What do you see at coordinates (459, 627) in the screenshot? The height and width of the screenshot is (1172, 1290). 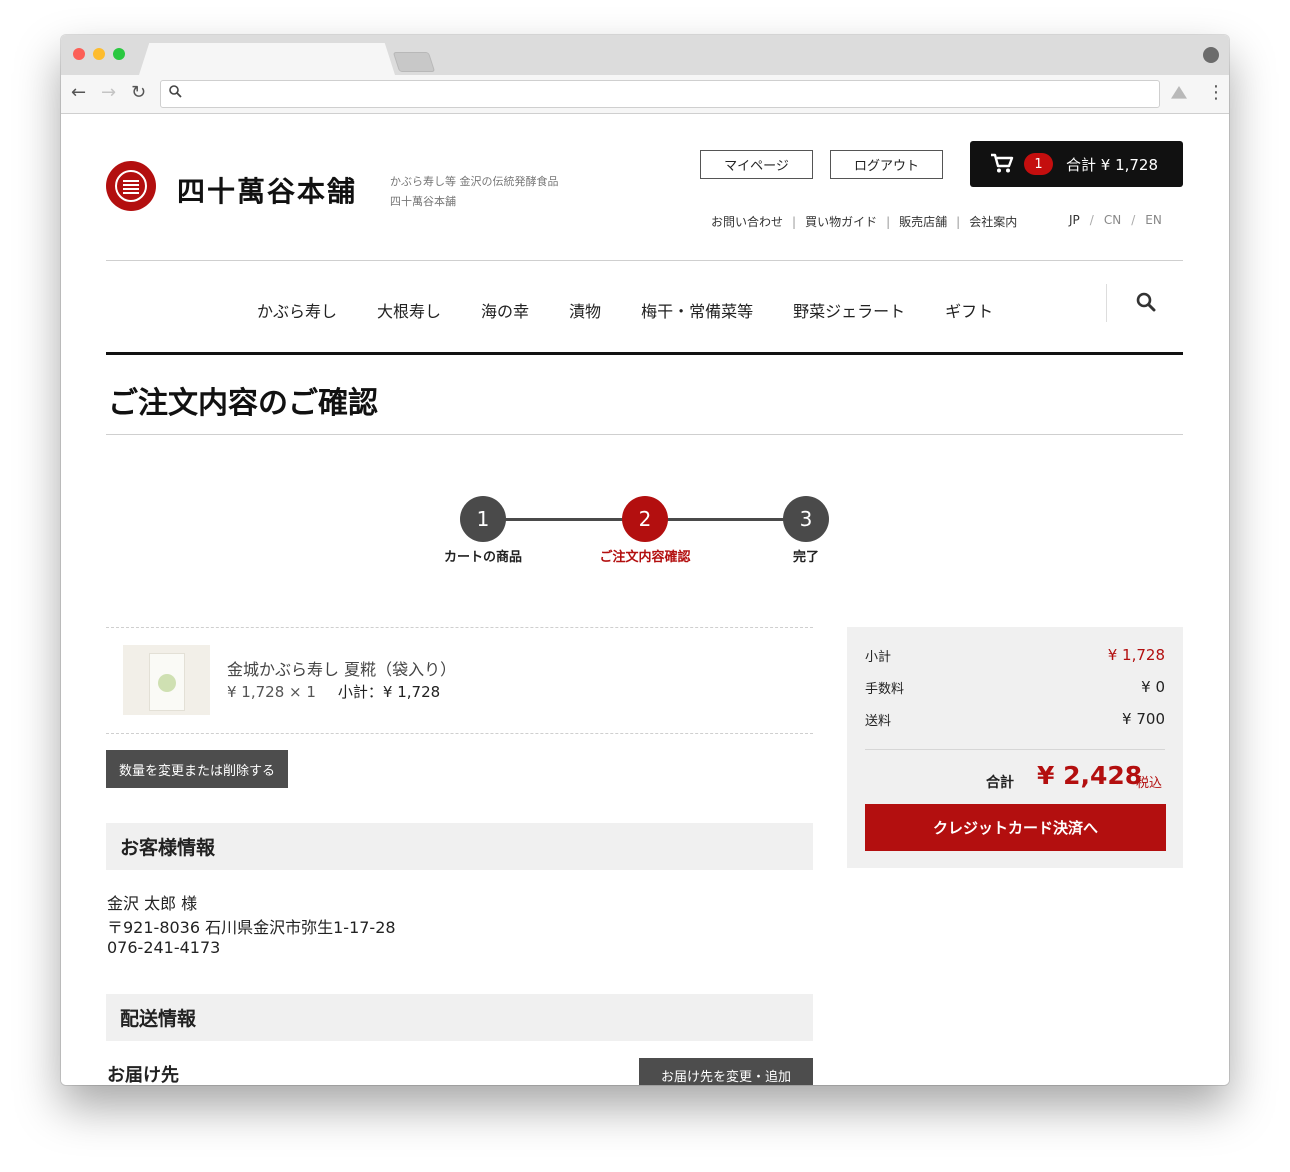 I see `item-divider-top` at bounding box center [459, 627].